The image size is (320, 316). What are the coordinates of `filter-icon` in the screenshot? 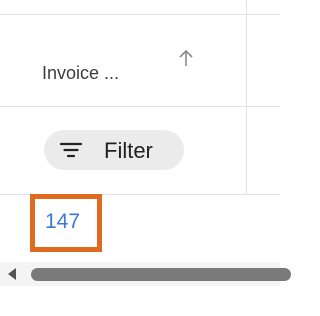 It's located at (71, 150).